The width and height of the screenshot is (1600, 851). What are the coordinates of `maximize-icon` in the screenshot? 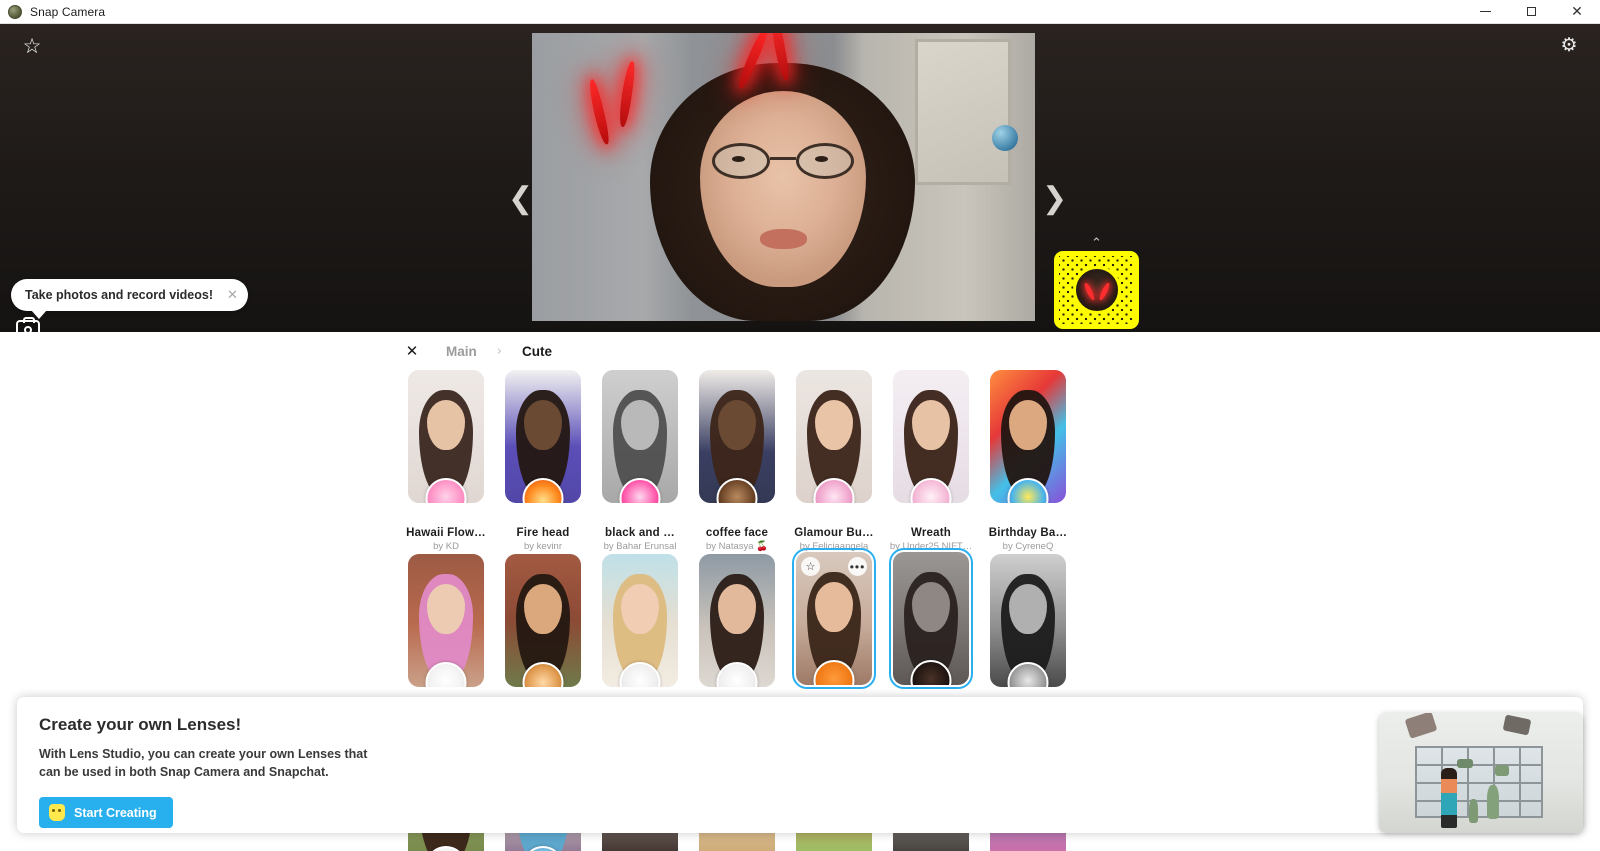 It's located at (1531, 11).